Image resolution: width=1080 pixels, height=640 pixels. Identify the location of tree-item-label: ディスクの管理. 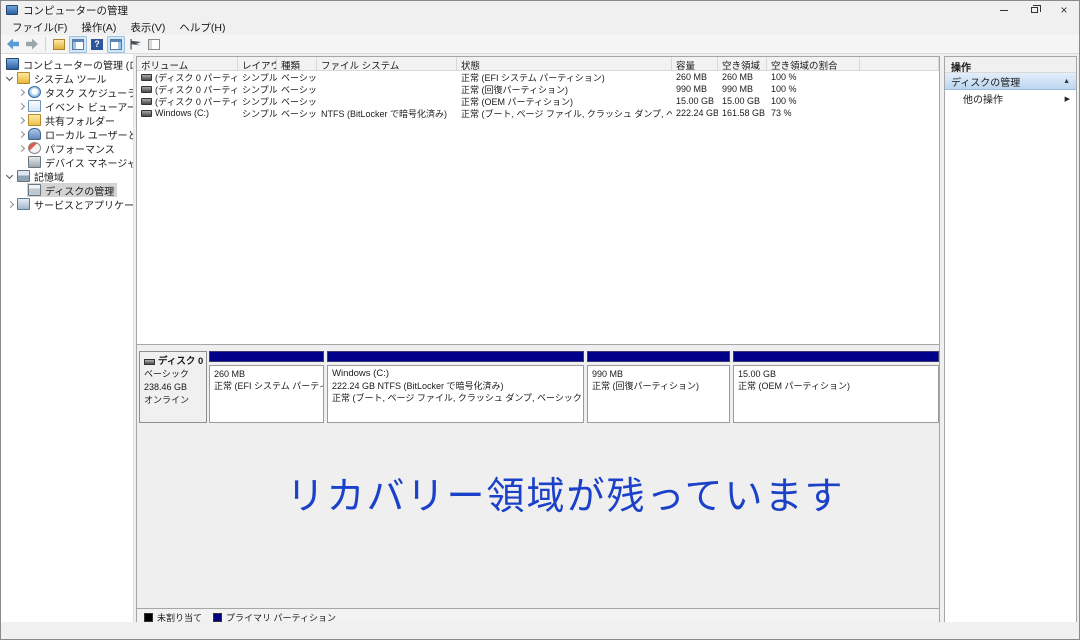
(80, 192).